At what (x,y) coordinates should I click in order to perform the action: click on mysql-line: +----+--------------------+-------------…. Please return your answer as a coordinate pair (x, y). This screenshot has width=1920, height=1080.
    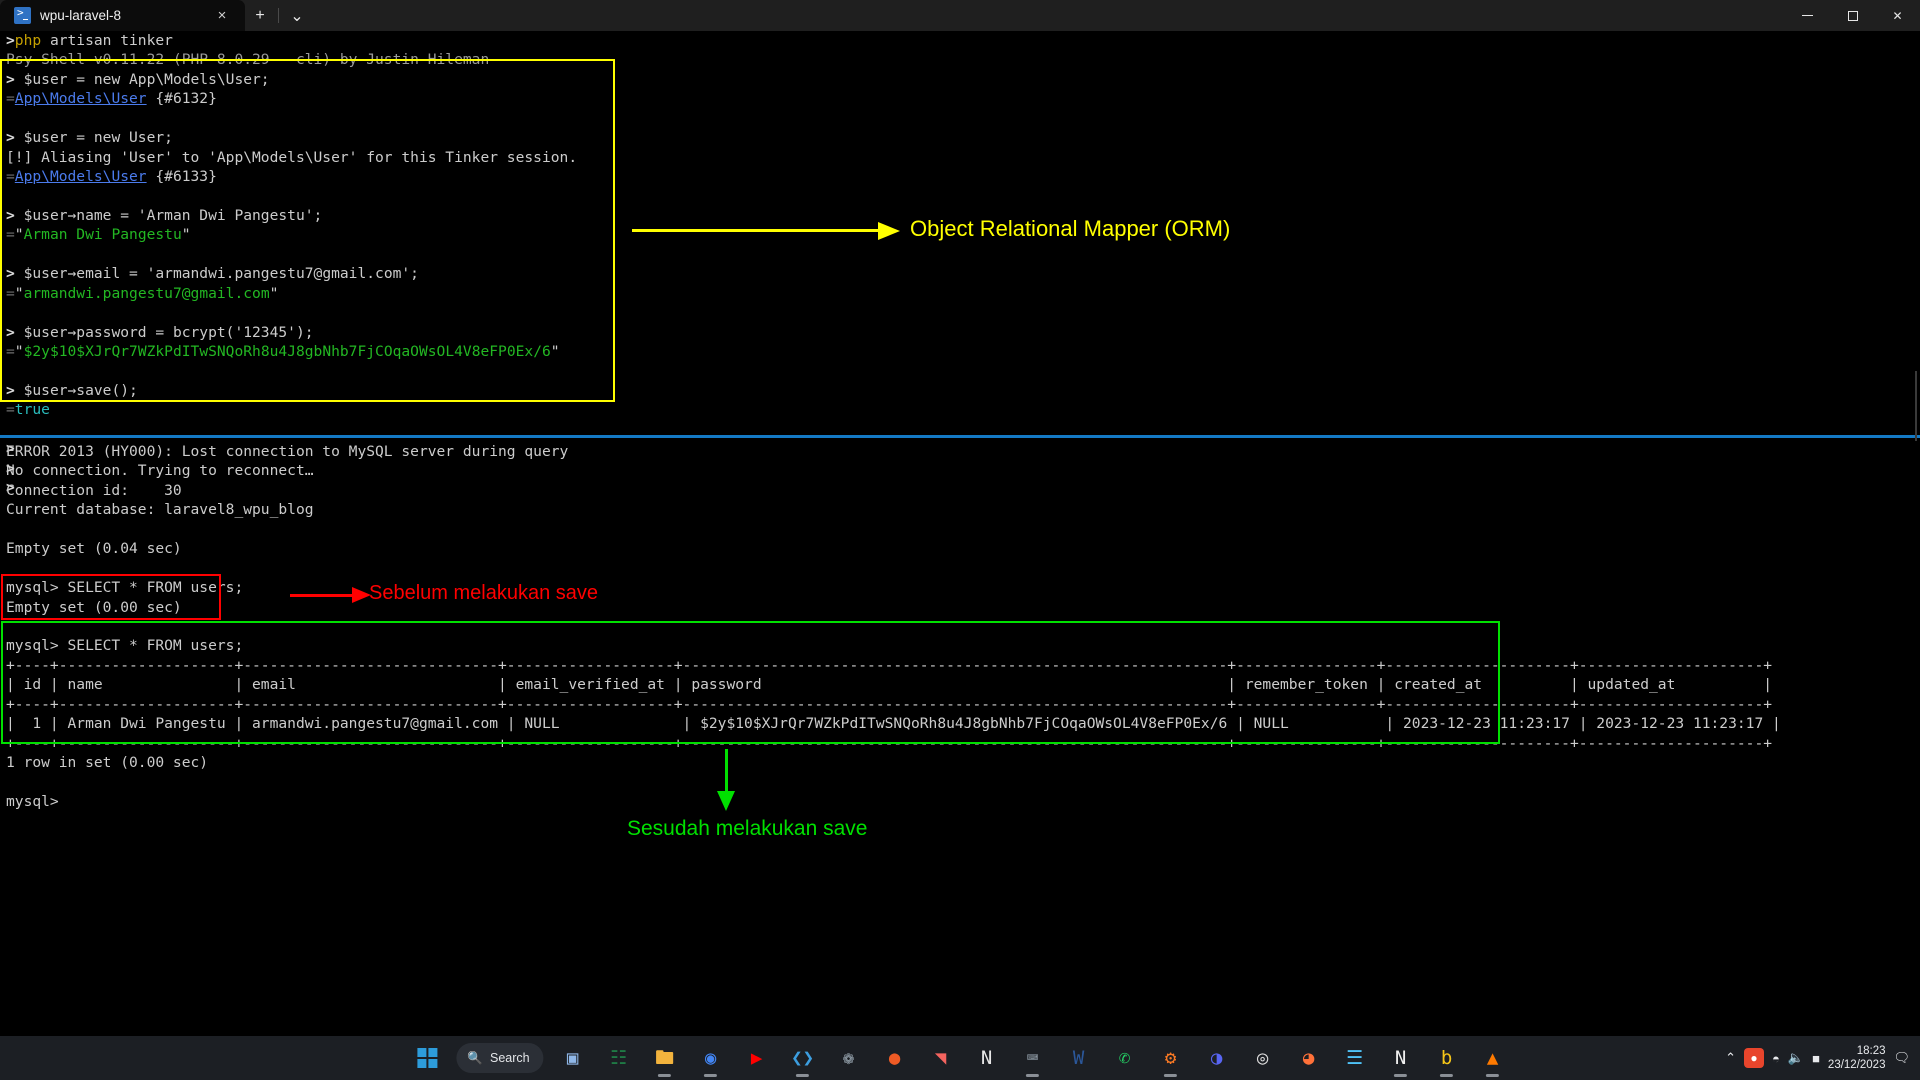
    Looking at the image, I should click on (889, 743).